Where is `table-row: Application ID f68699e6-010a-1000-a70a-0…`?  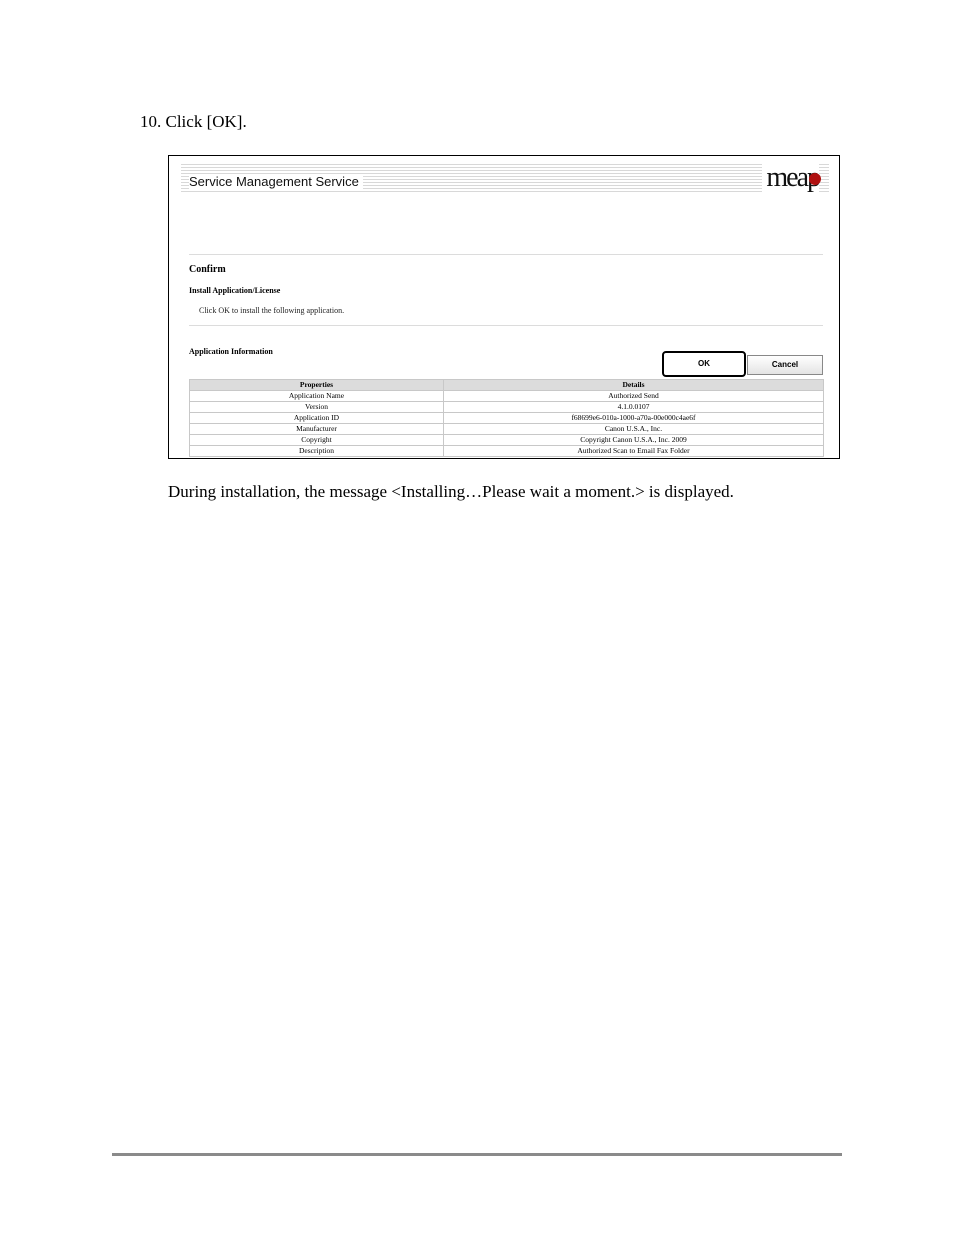 table-row: Application ID f68699e6-010a-1000-a70a-0… is located at coordinates (506, 418).